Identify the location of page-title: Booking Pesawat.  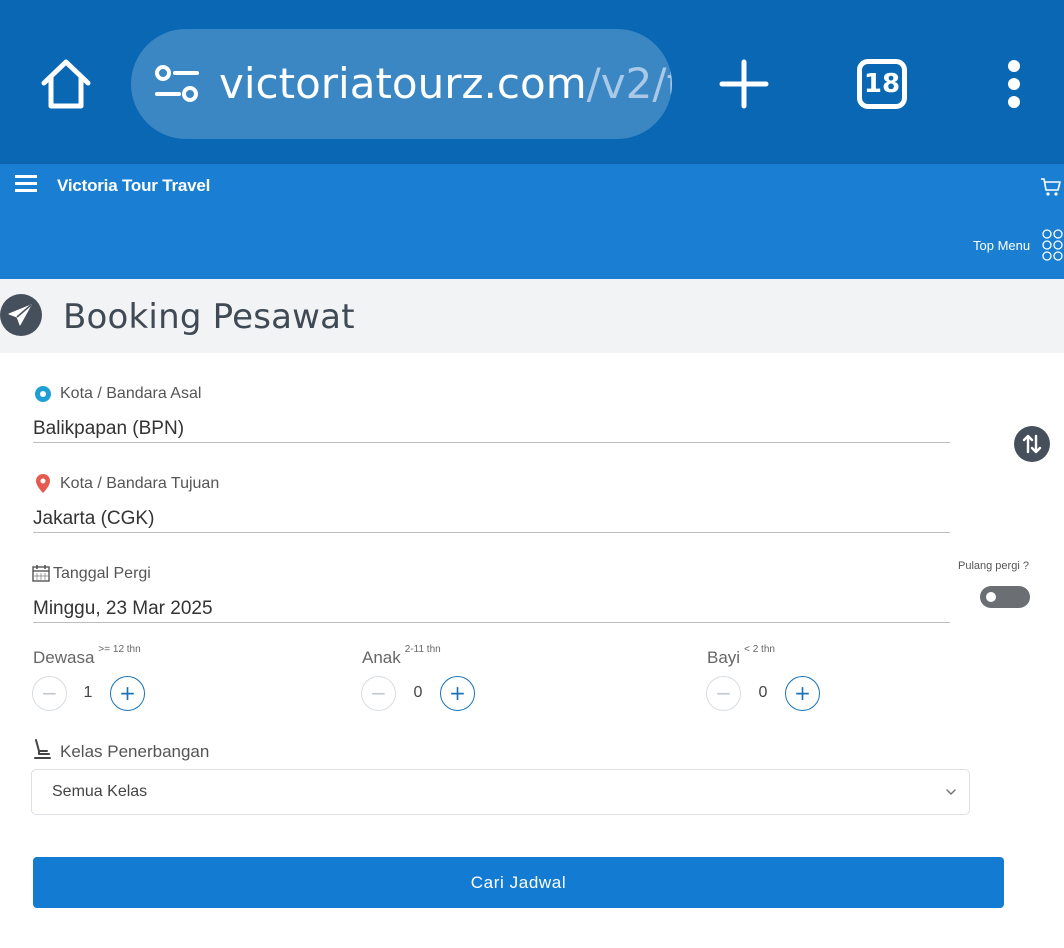
(209, 317).